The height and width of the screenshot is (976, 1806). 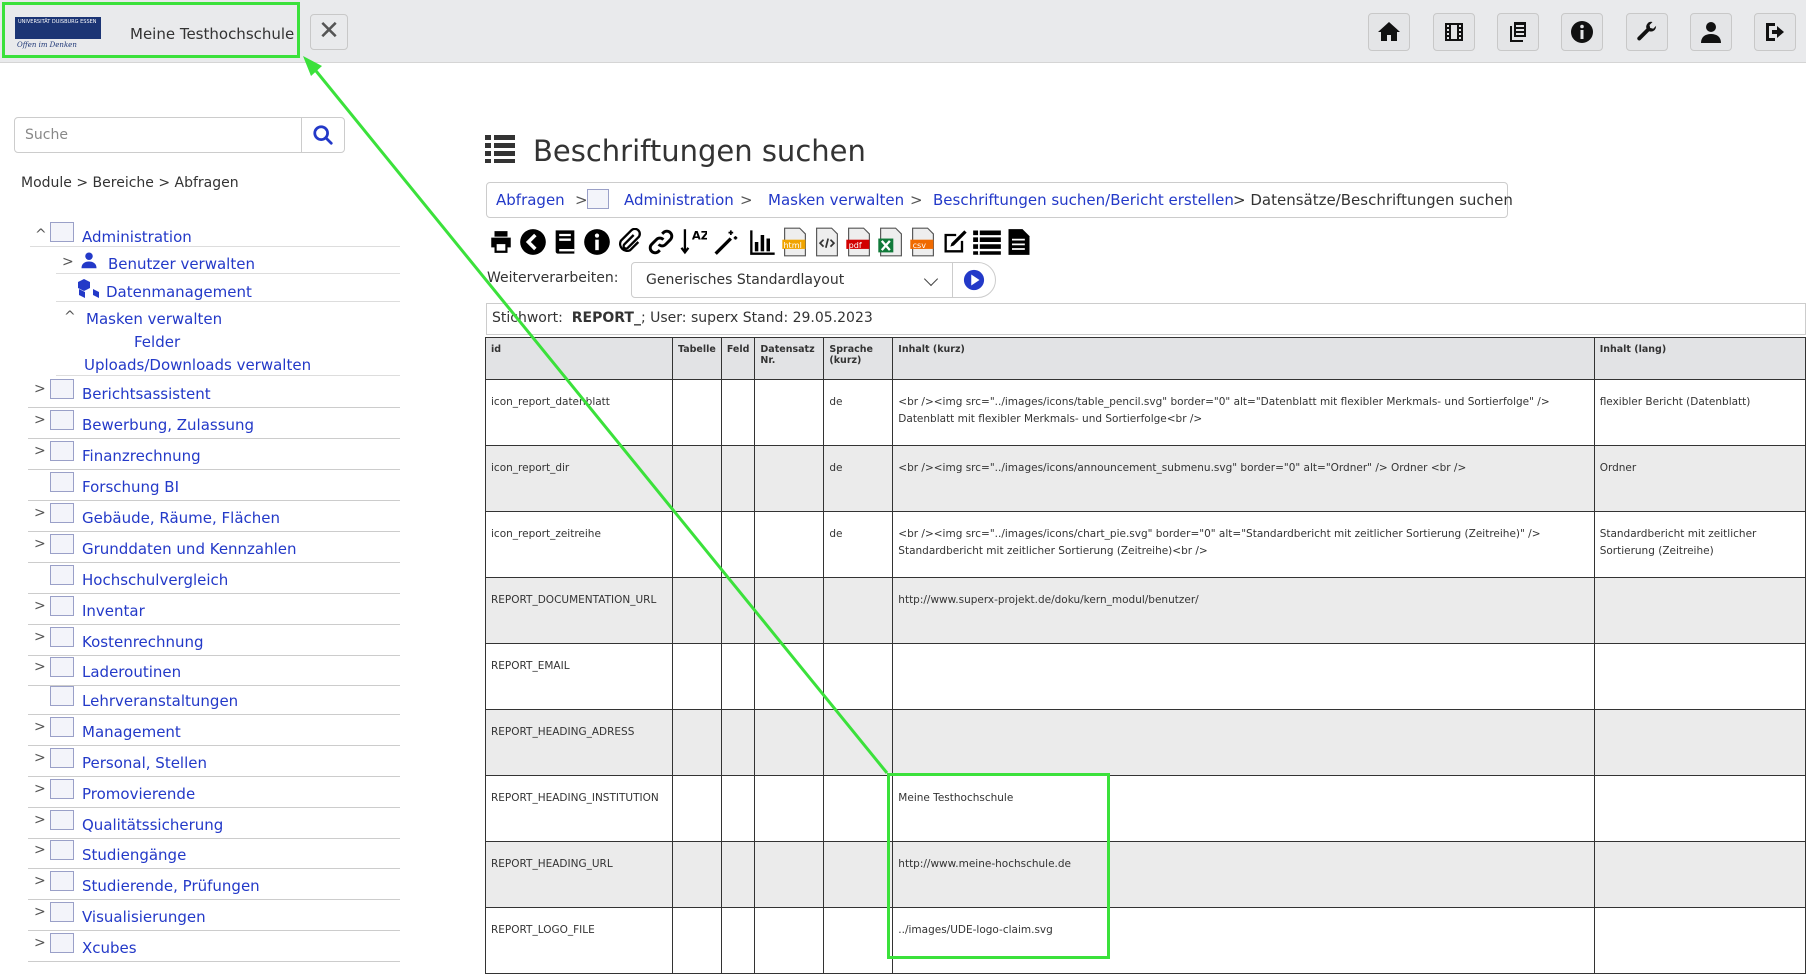 I want to click on pdf-export-icon: pdf, so click(x=859, y=242).